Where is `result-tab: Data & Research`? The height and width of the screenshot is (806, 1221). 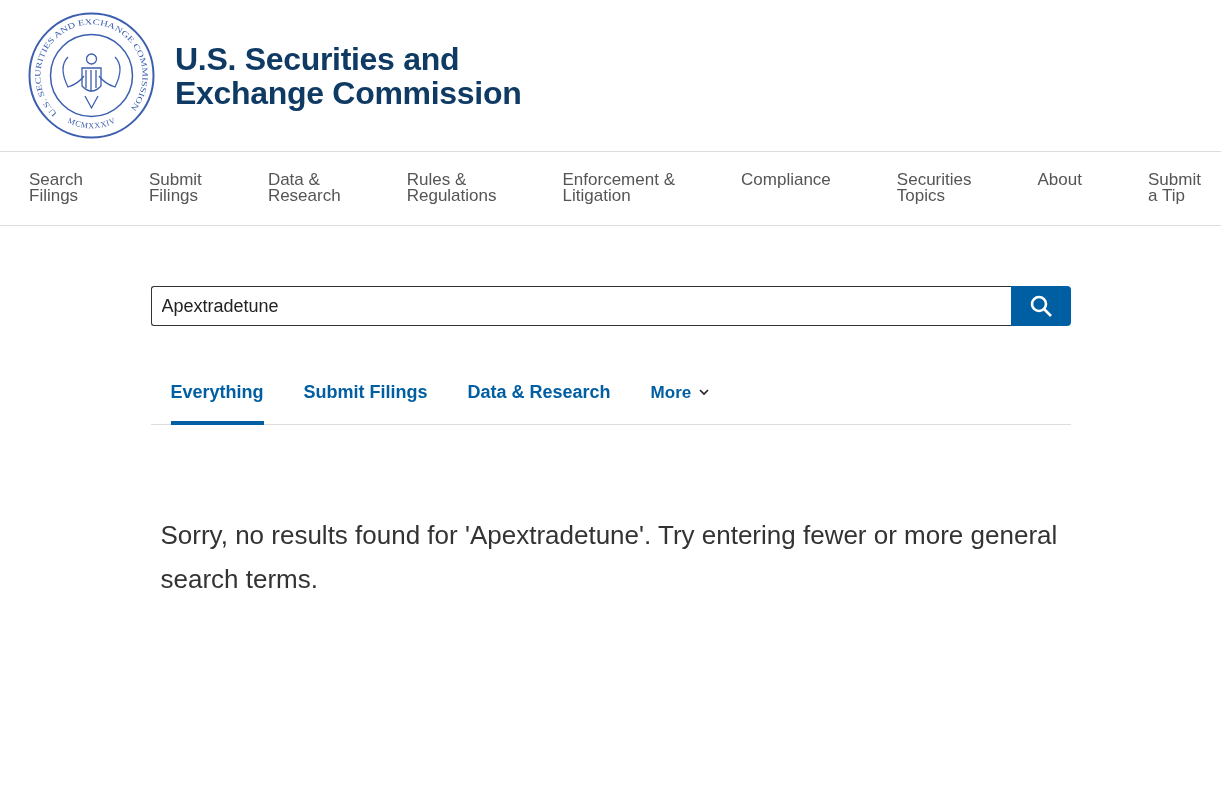
result-tab: Data & Research is located at coordinates (539, 399).